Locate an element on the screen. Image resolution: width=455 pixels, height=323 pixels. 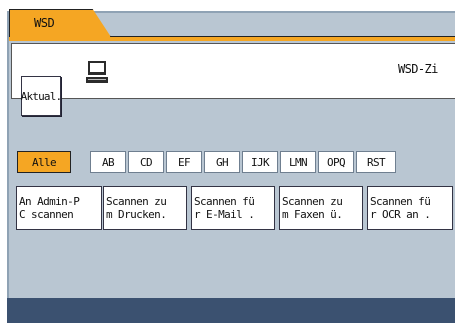
filter-cd: CD is located at coordinates (146, 162).